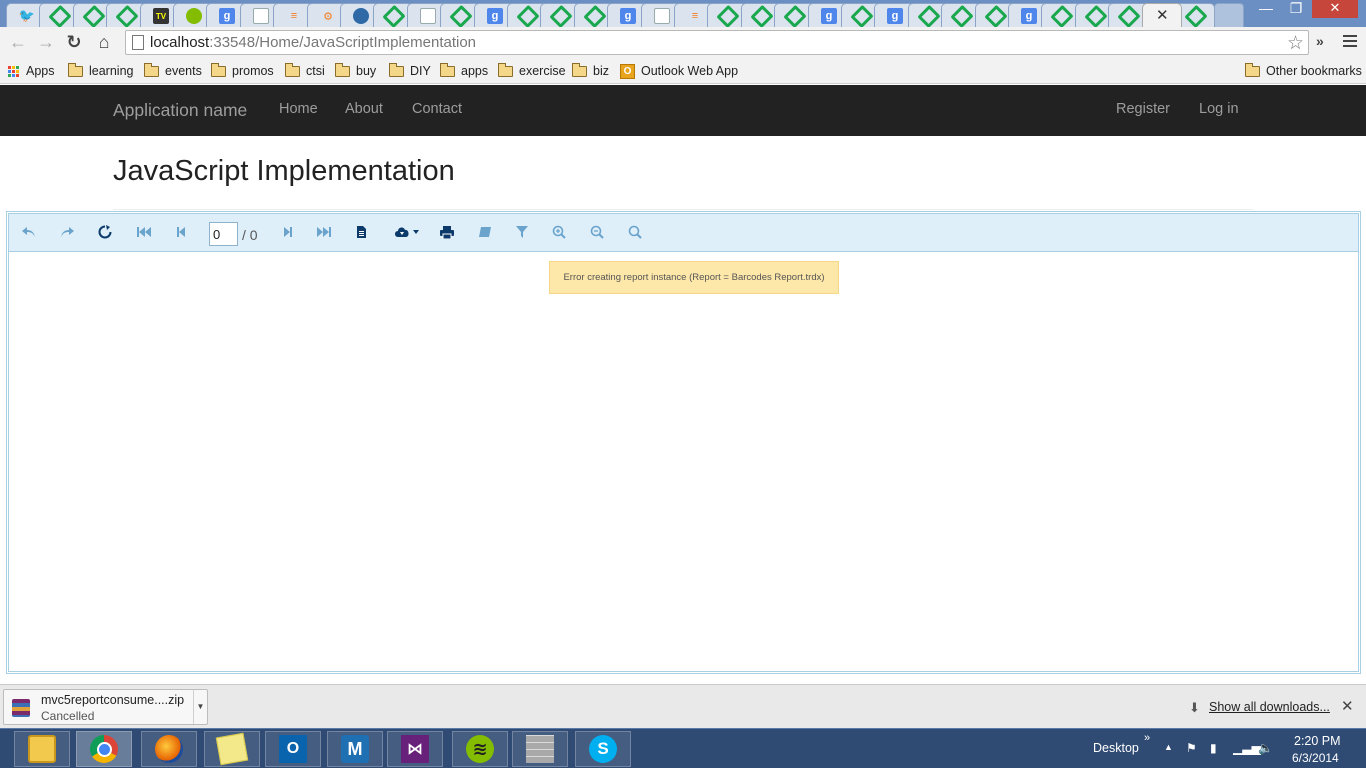  What do you see at coordinates (161, 16) in the screenshot?
I see `tv-icon: TV` at bounding box center [161, 16].